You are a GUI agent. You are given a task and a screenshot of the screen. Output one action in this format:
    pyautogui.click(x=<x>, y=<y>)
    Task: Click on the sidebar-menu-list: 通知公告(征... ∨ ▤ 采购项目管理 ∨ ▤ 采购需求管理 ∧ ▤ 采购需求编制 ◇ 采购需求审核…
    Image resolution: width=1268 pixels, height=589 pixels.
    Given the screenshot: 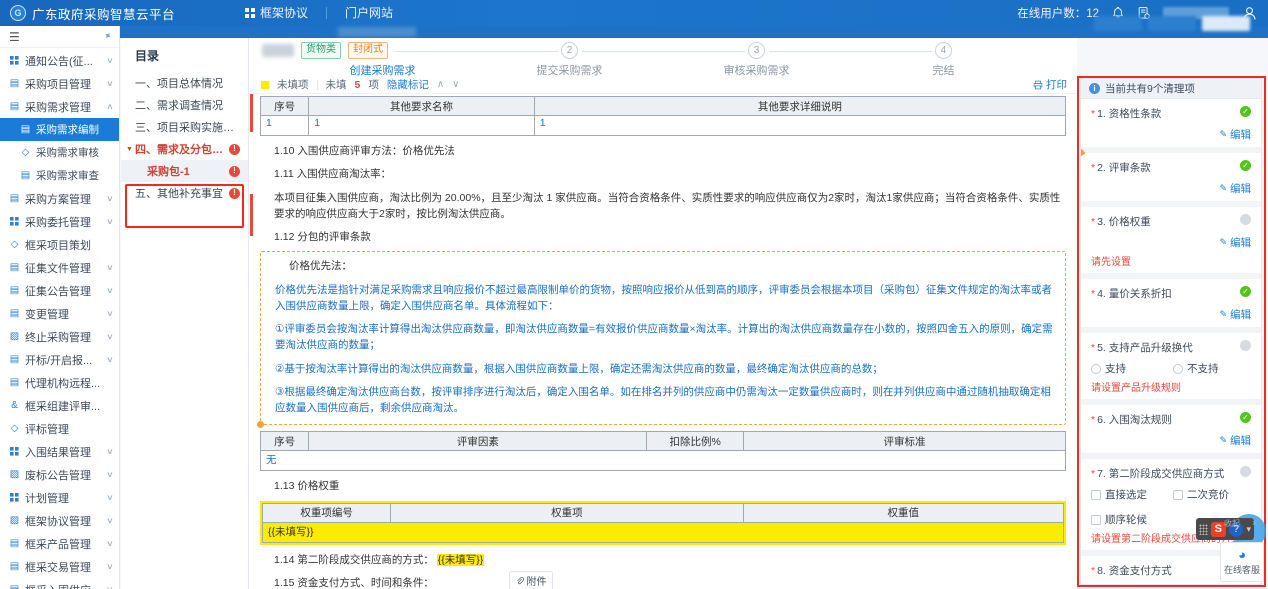 What is the action you would take?
    pyautogui.click(x=59, y=318)
    